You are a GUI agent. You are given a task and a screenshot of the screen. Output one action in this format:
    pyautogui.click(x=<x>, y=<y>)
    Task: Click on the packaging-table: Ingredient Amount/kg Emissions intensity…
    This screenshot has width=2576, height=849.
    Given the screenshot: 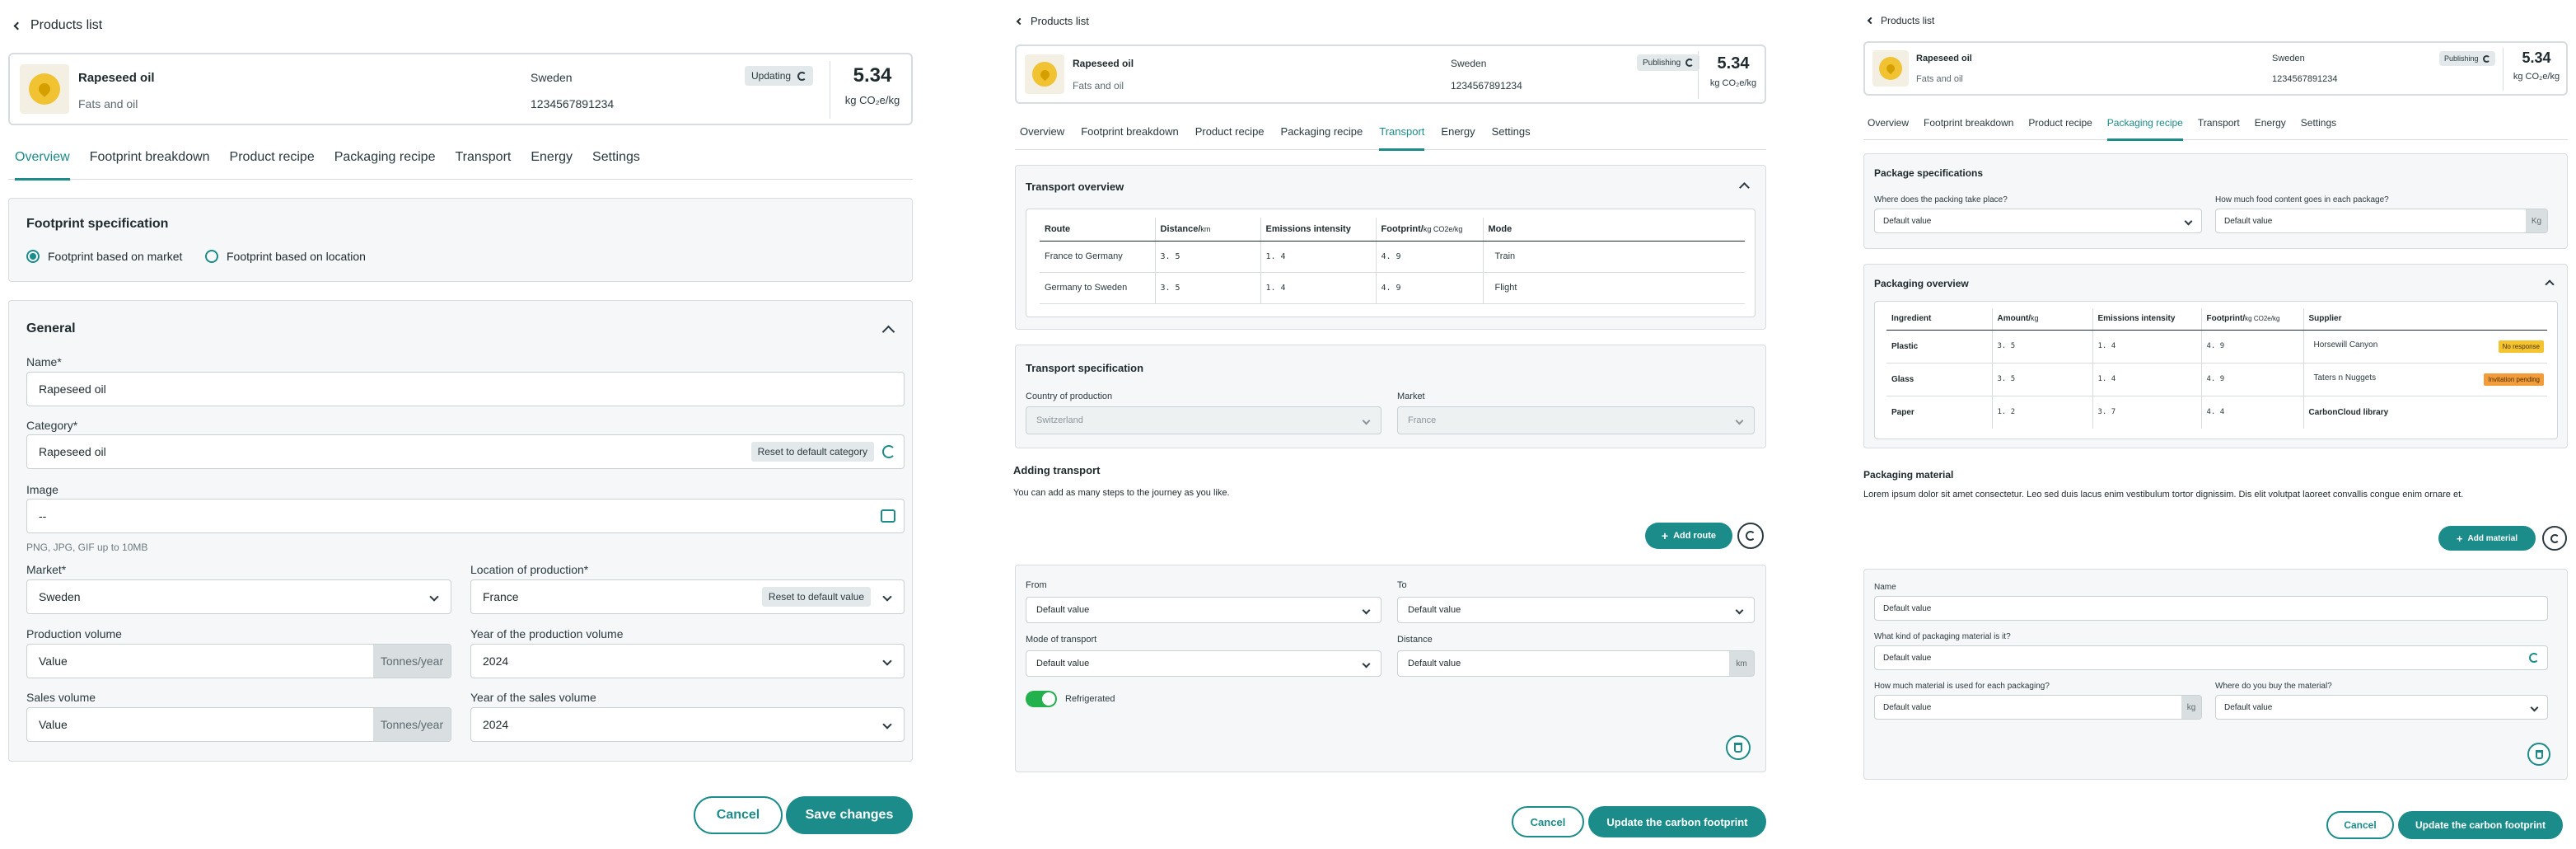 What is the action you would take?
    pyautogui.click(x=2216, y=368)
    